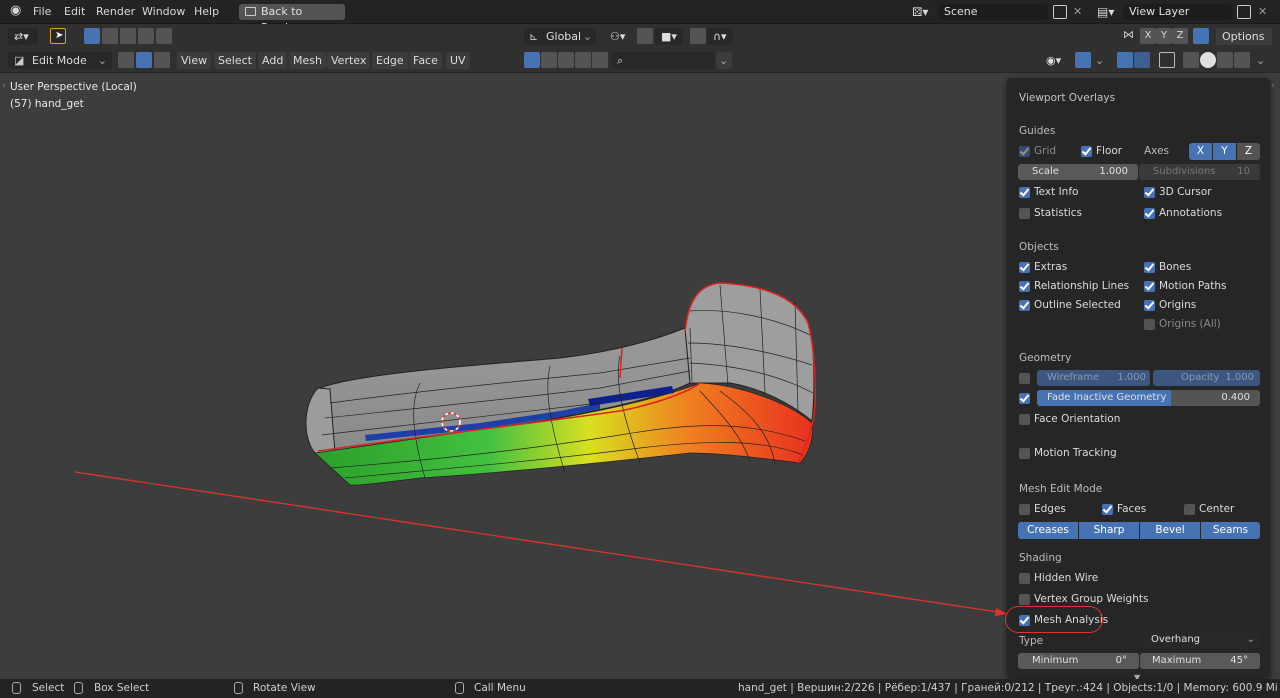 This screenshot has height=698, width=1280. I want to click on menu-add: Add, so click(273, 60).